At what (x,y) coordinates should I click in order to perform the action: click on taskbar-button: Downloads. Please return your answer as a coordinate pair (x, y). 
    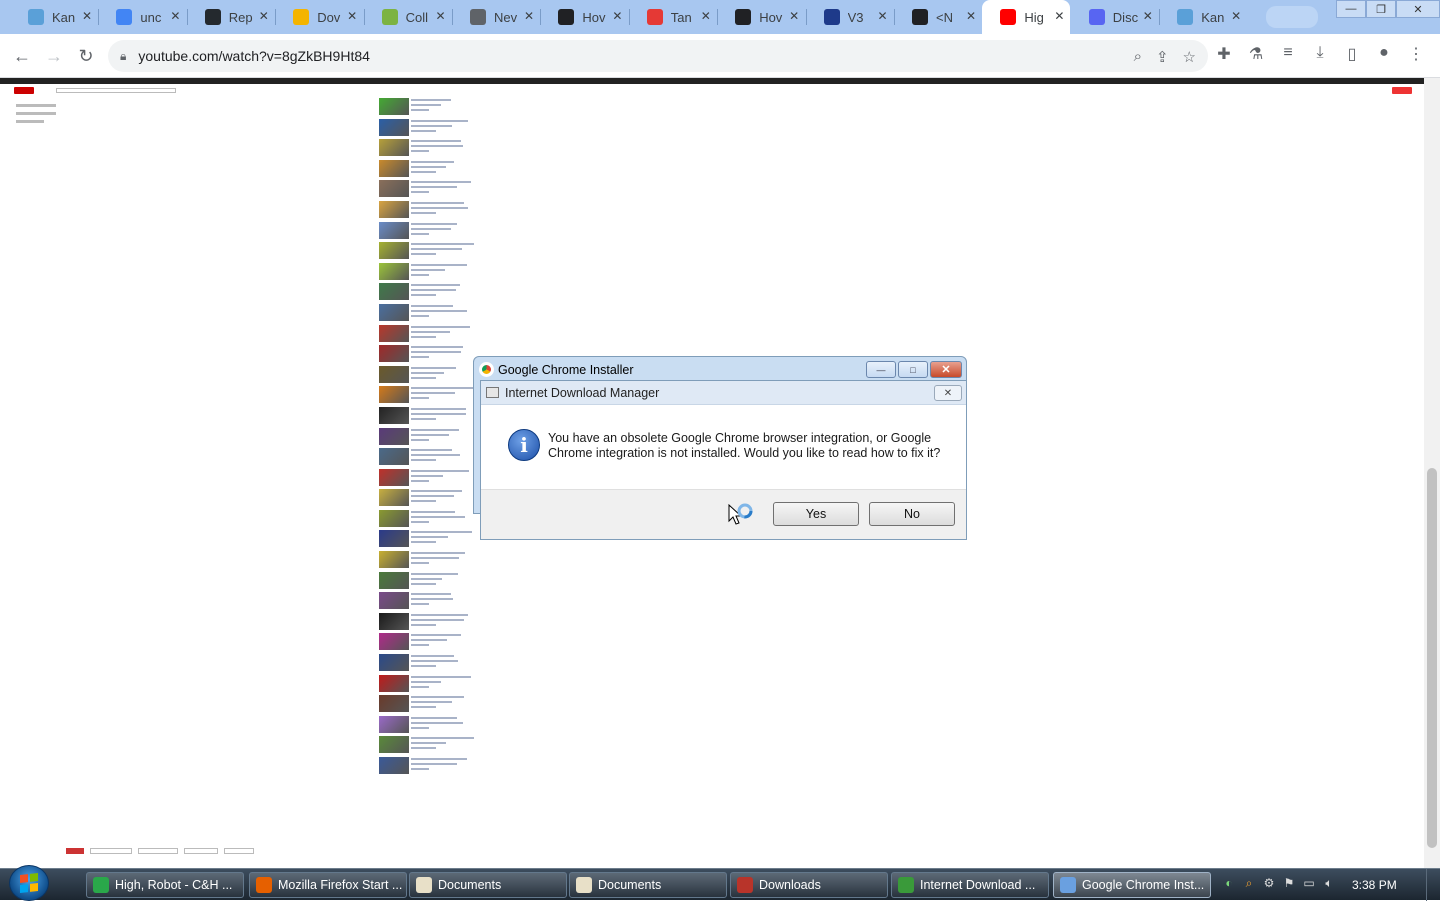
    Looking at the image, I should click on (809, 885).